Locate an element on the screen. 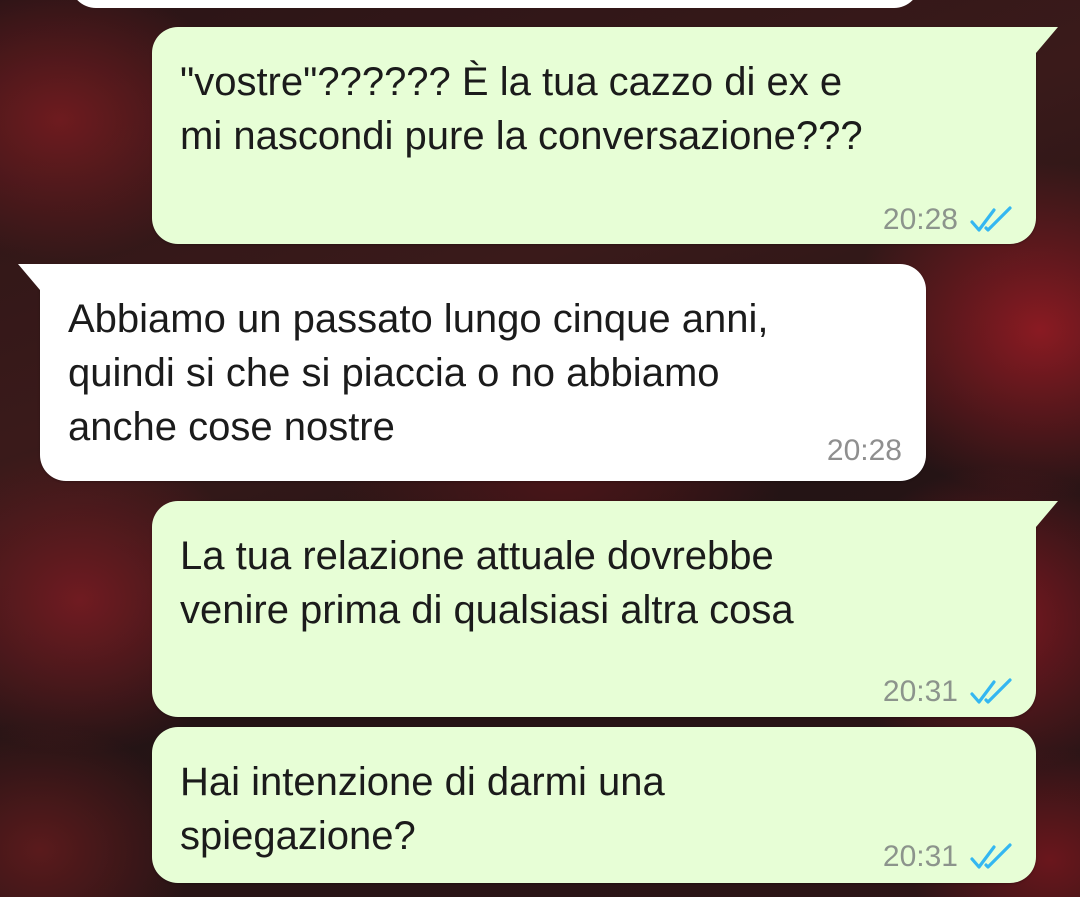  previous-message-bubble-edge is located at coordinates (495, 4).